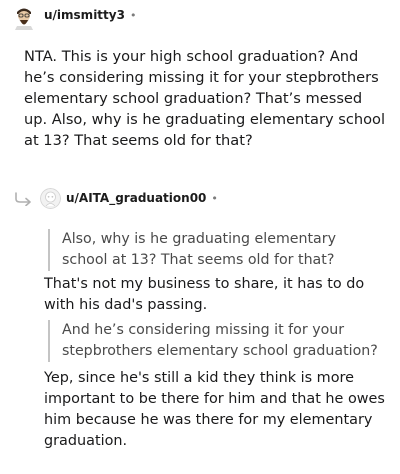 The height and width of the screenshot is (474, 400). I want to click on user-avatar-icon, so click(24, 17).